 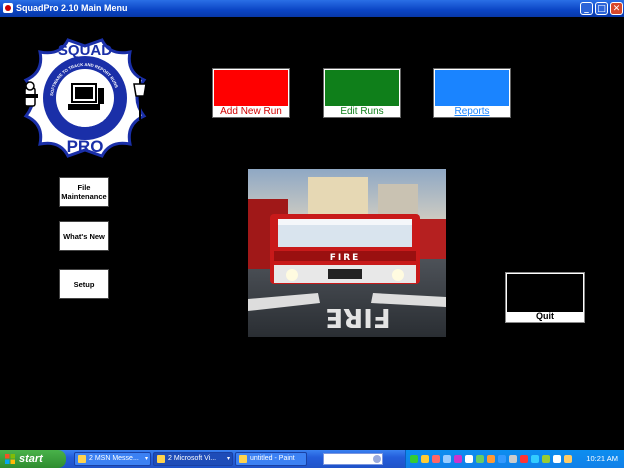 I want to click on taskbar-item-label: untitled - Paint, so click(x=272, y=458).